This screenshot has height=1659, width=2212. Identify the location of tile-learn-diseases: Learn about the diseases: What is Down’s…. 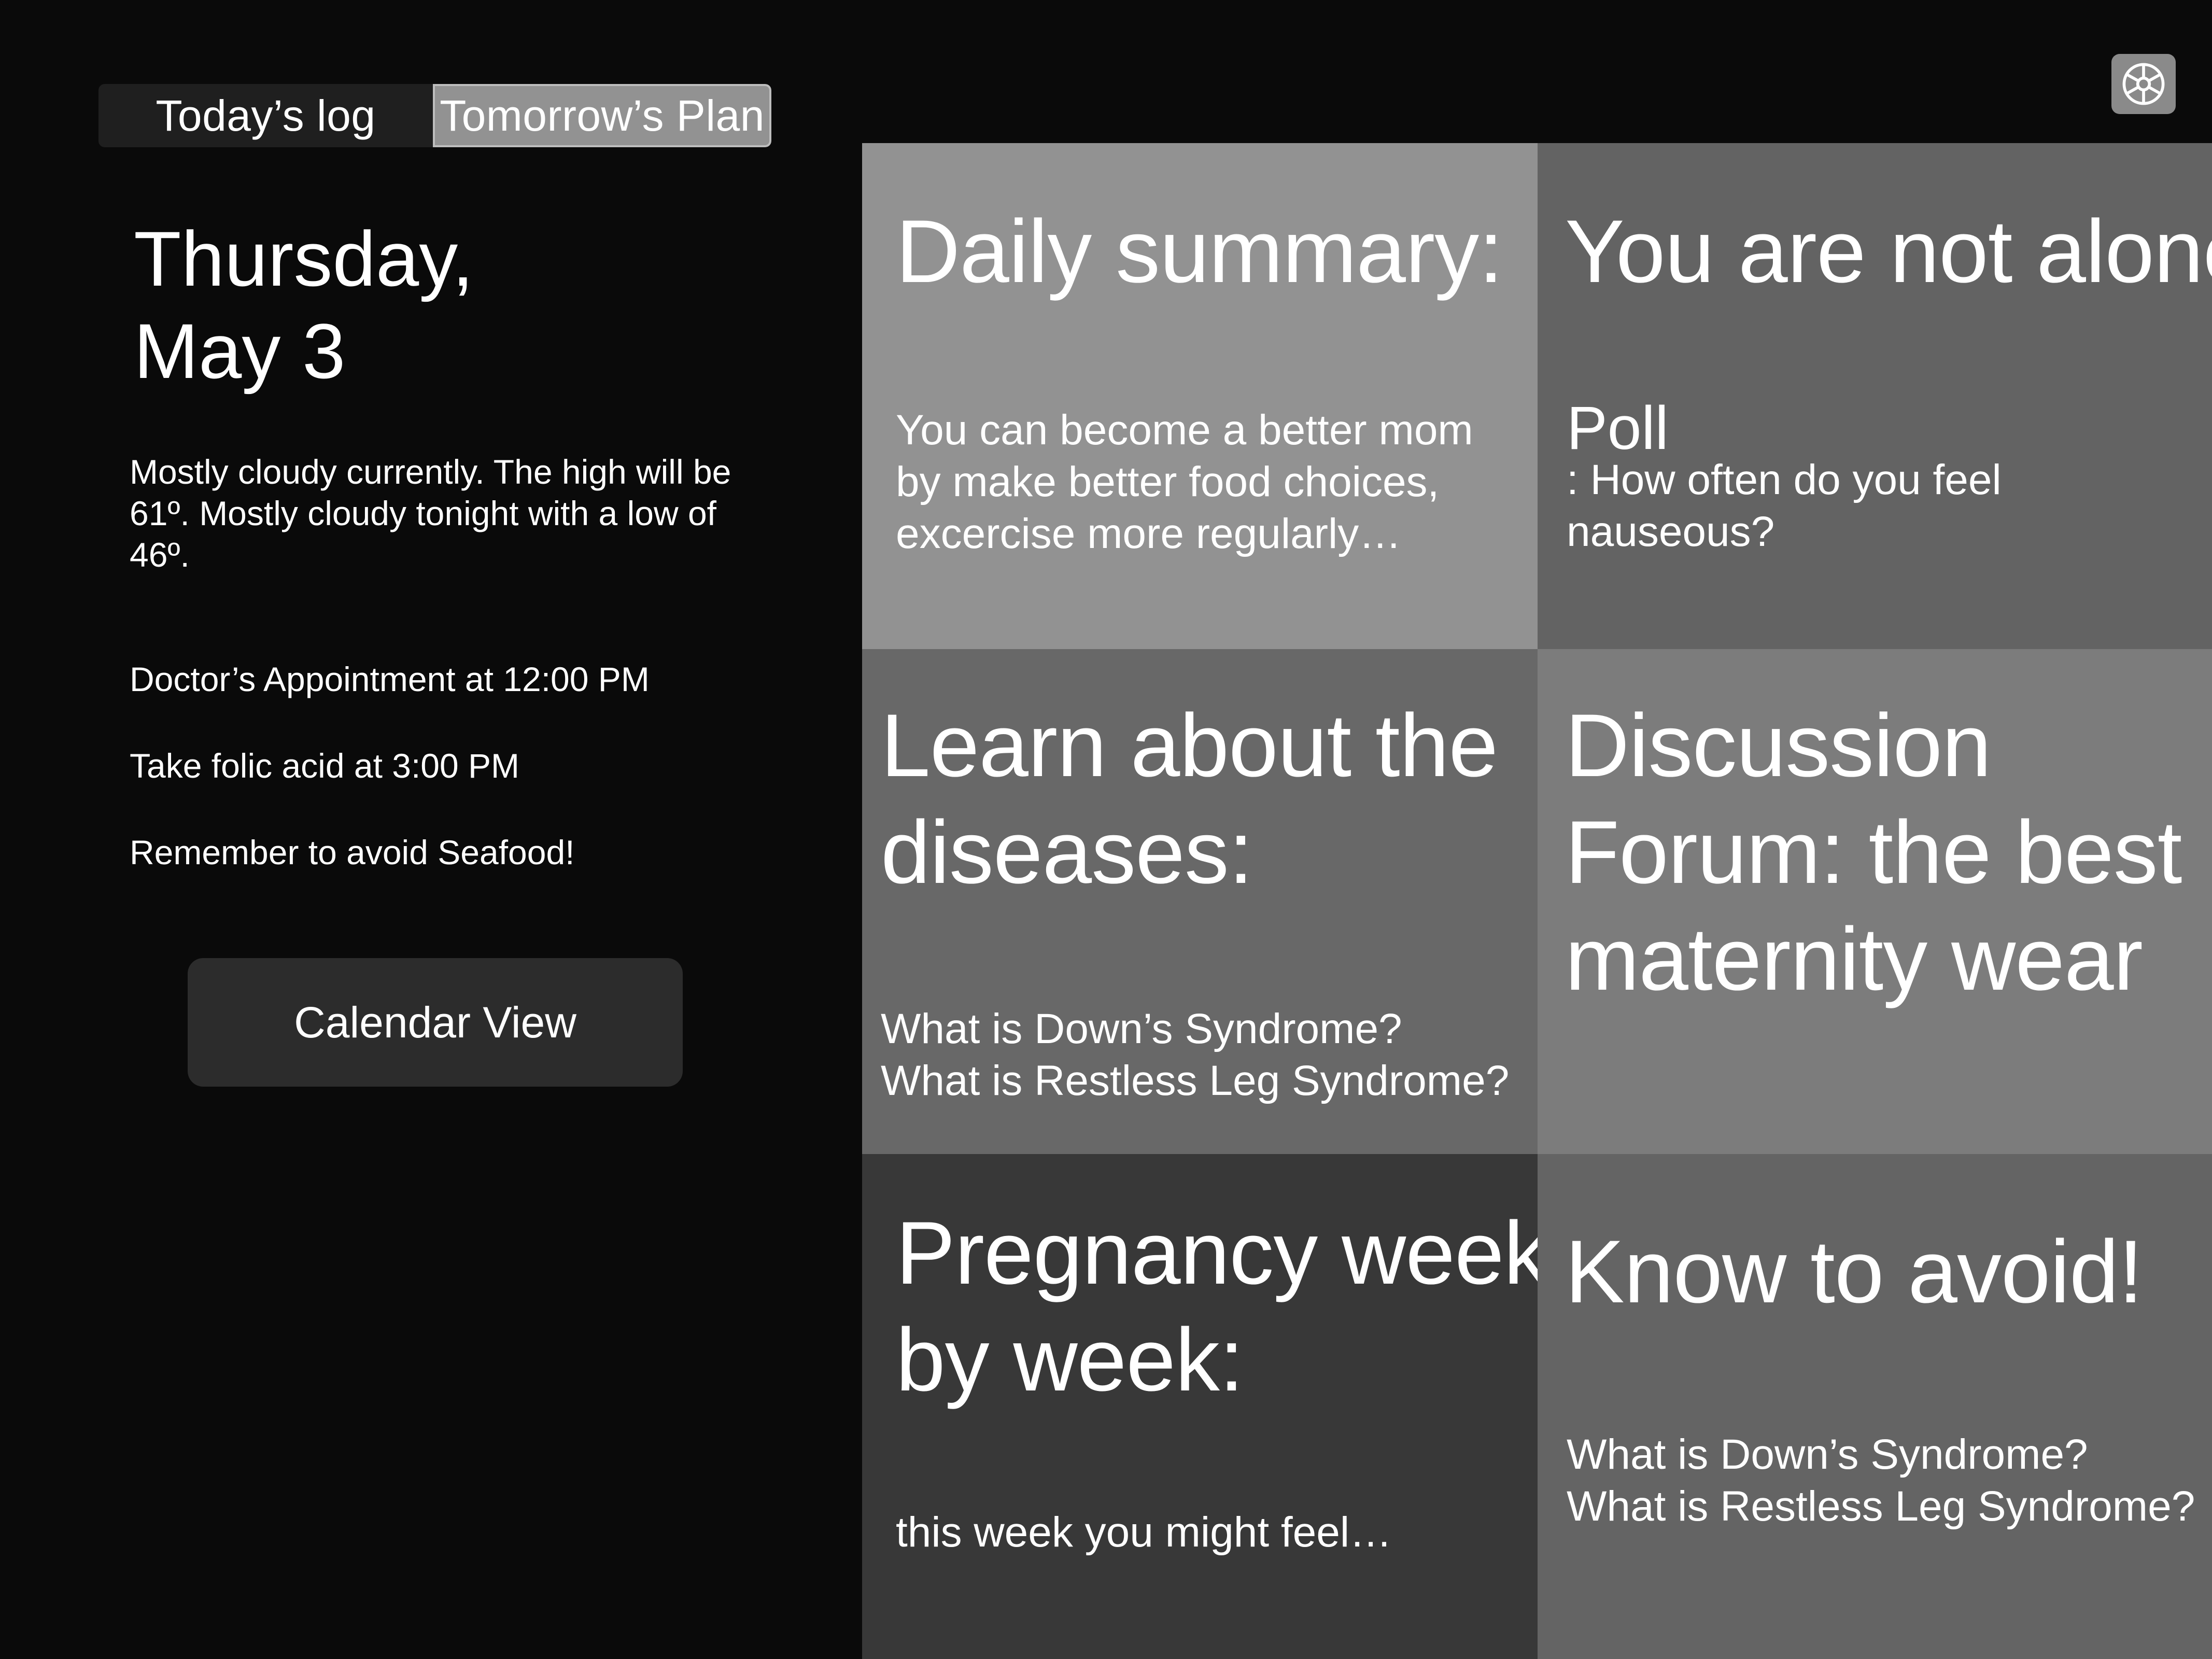
(1200, 901).